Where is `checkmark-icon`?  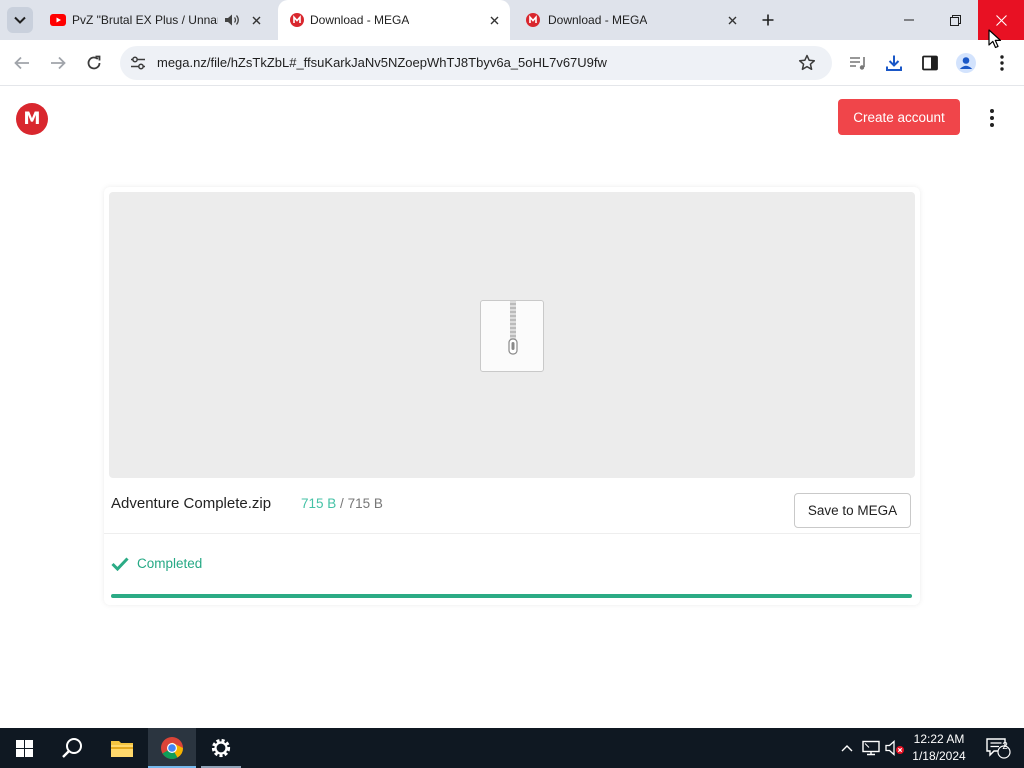
checkmark-icon is located at coordinates (120, 563).